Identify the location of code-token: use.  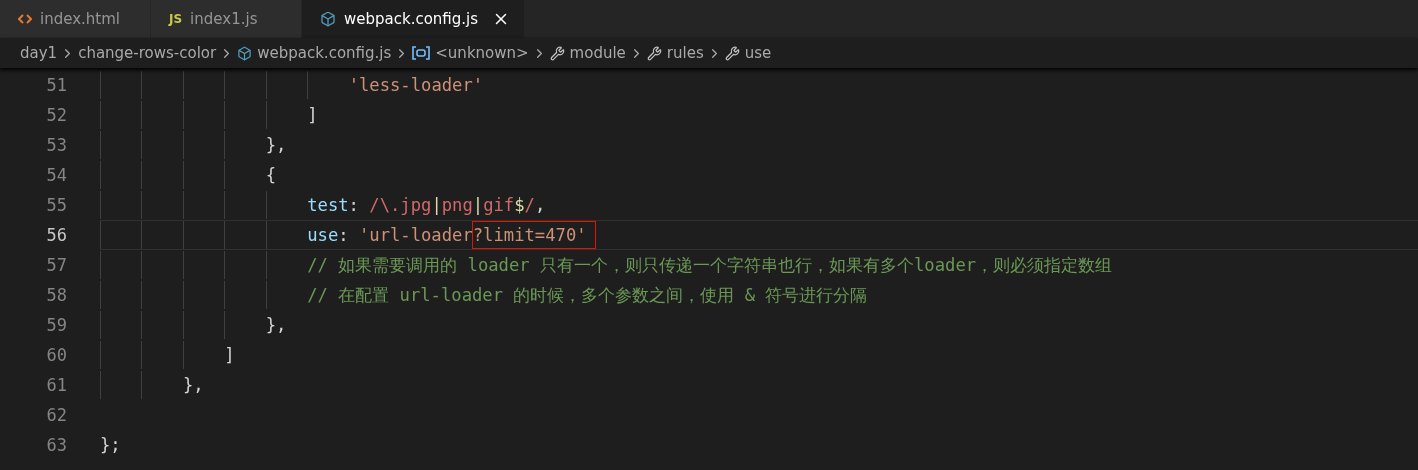
(323, 235).